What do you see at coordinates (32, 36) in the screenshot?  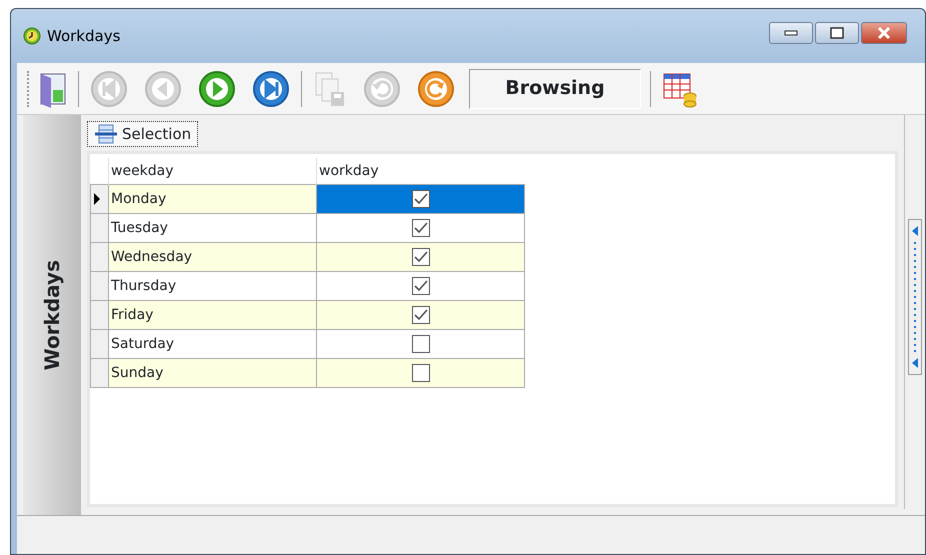 I see `clock-icon` at bounding box center [32, 36].